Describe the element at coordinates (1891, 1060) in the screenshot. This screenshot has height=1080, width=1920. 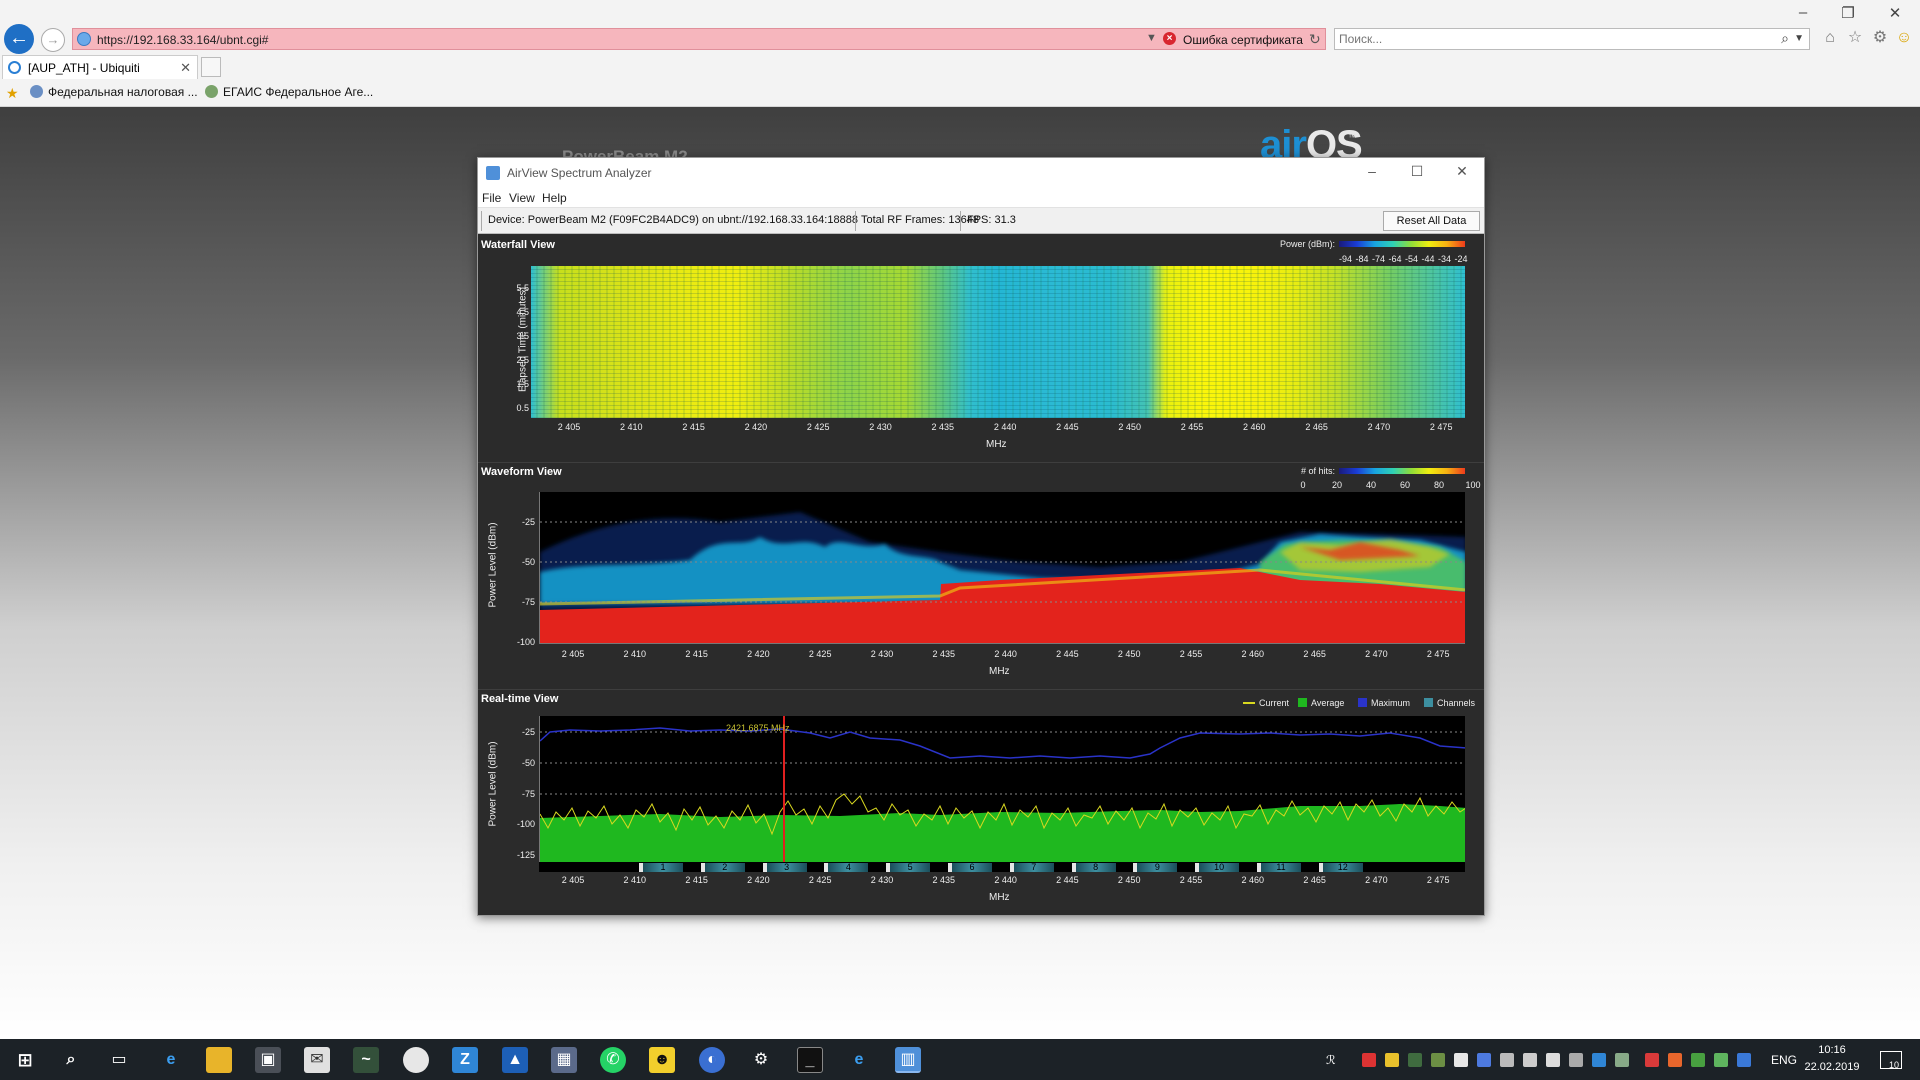
I see `notification-center-icon: 10` at that location.